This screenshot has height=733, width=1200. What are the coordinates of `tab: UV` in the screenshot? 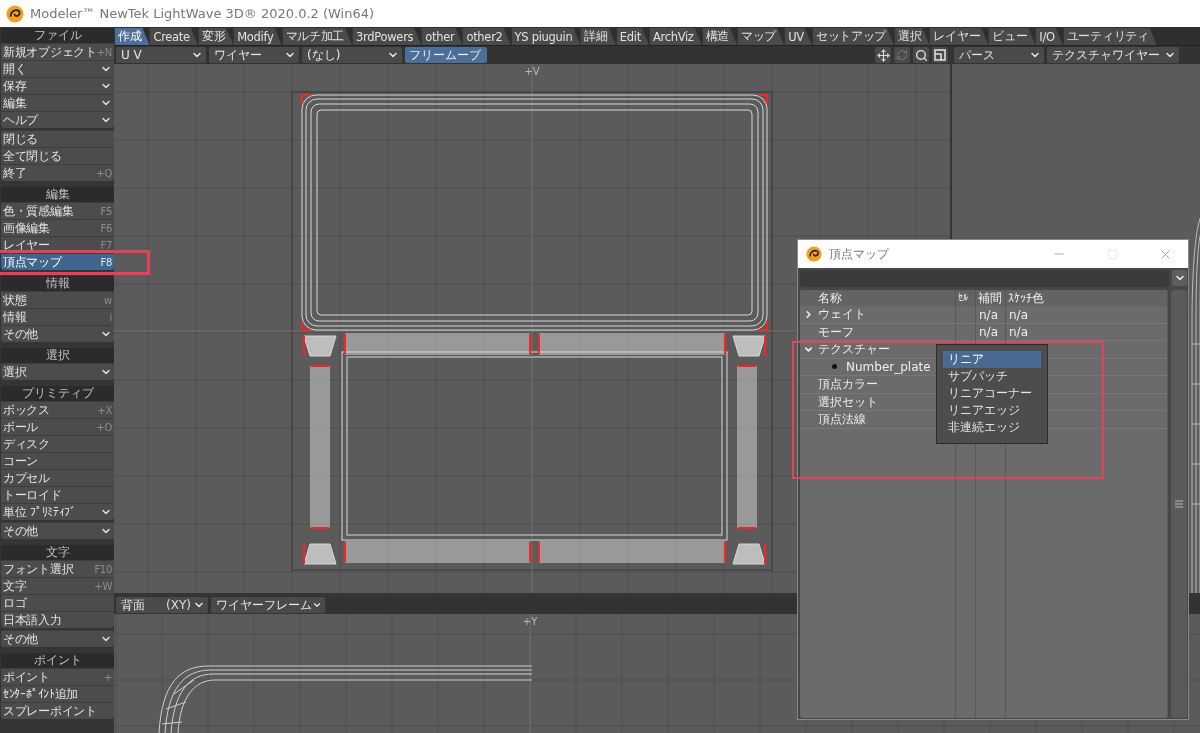 It's located at (798, 36).